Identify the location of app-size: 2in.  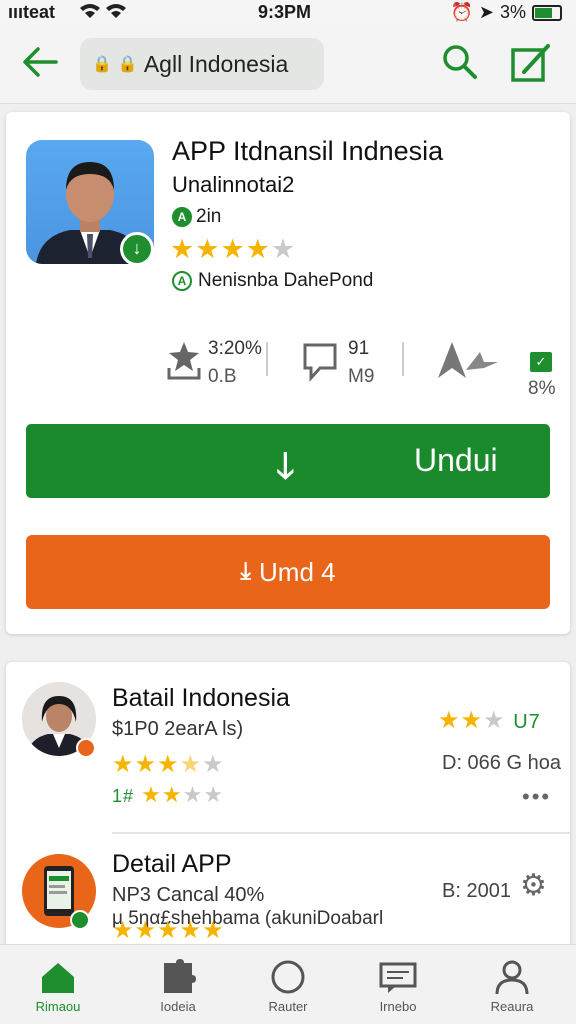
(209, 216).